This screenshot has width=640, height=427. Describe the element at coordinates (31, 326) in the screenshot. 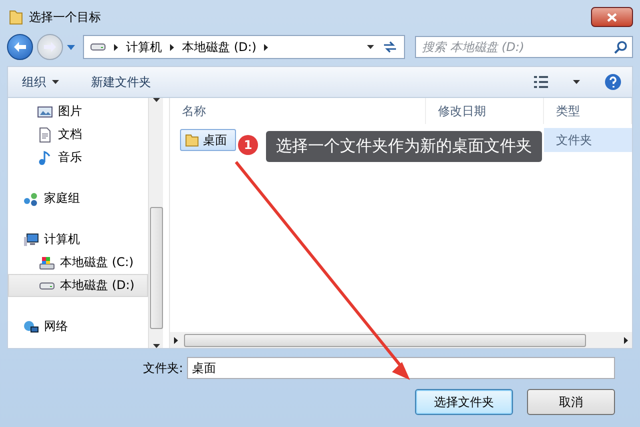

I see `network-icon` at that location.